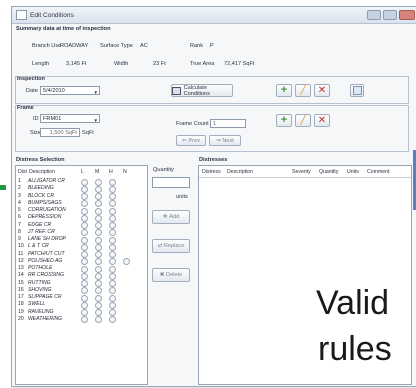  What do you see at coordinates (21, 304) in the screenshot?
I see `distress-number: 18` at bounding box center [21, 304].